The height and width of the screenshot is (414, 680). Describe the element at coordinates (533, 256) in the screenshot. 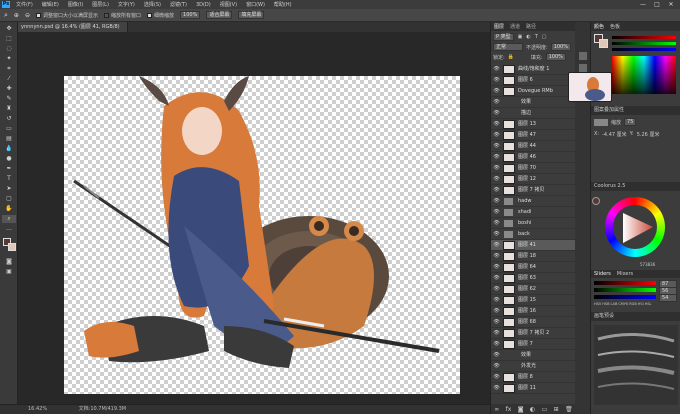

I see `layer-row: 👁 图层 18` at that location.